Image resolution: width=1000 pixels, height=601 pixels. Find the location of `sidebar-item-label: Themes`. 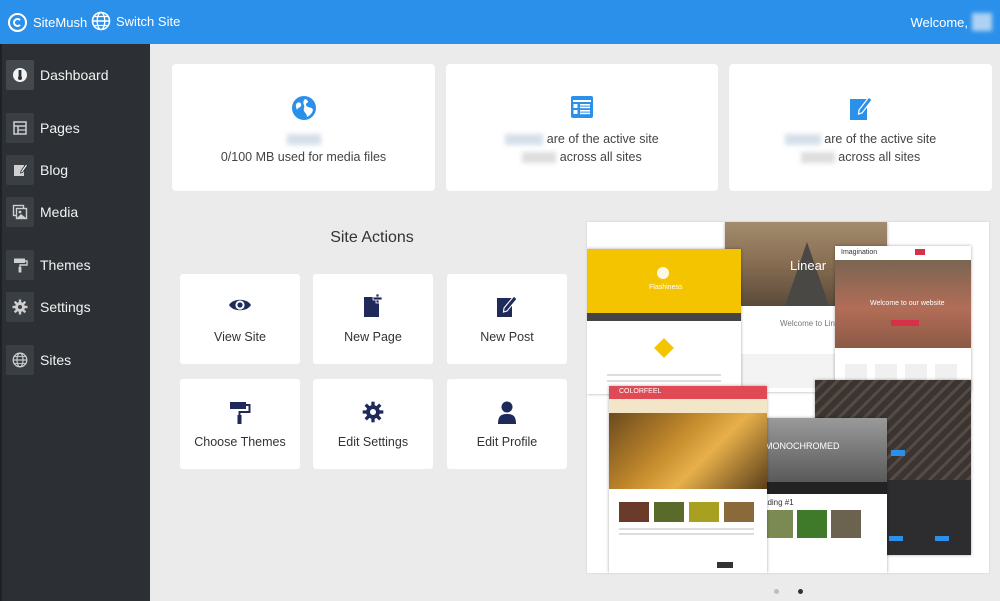

sidebar-item-label: Themes is located at coordinates (65, 265).